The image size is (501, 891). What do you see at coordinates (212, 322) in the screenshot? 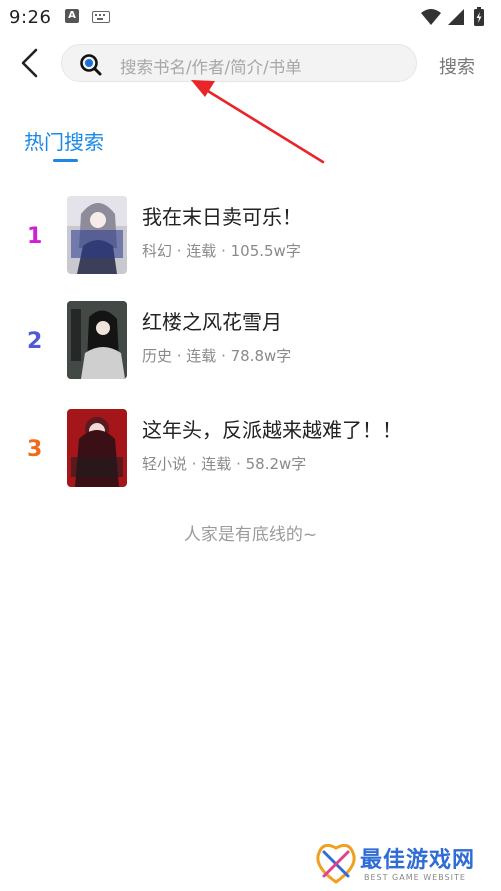
I see `book-title: 红楼之风花雪月` at bounding box center [212, 322].